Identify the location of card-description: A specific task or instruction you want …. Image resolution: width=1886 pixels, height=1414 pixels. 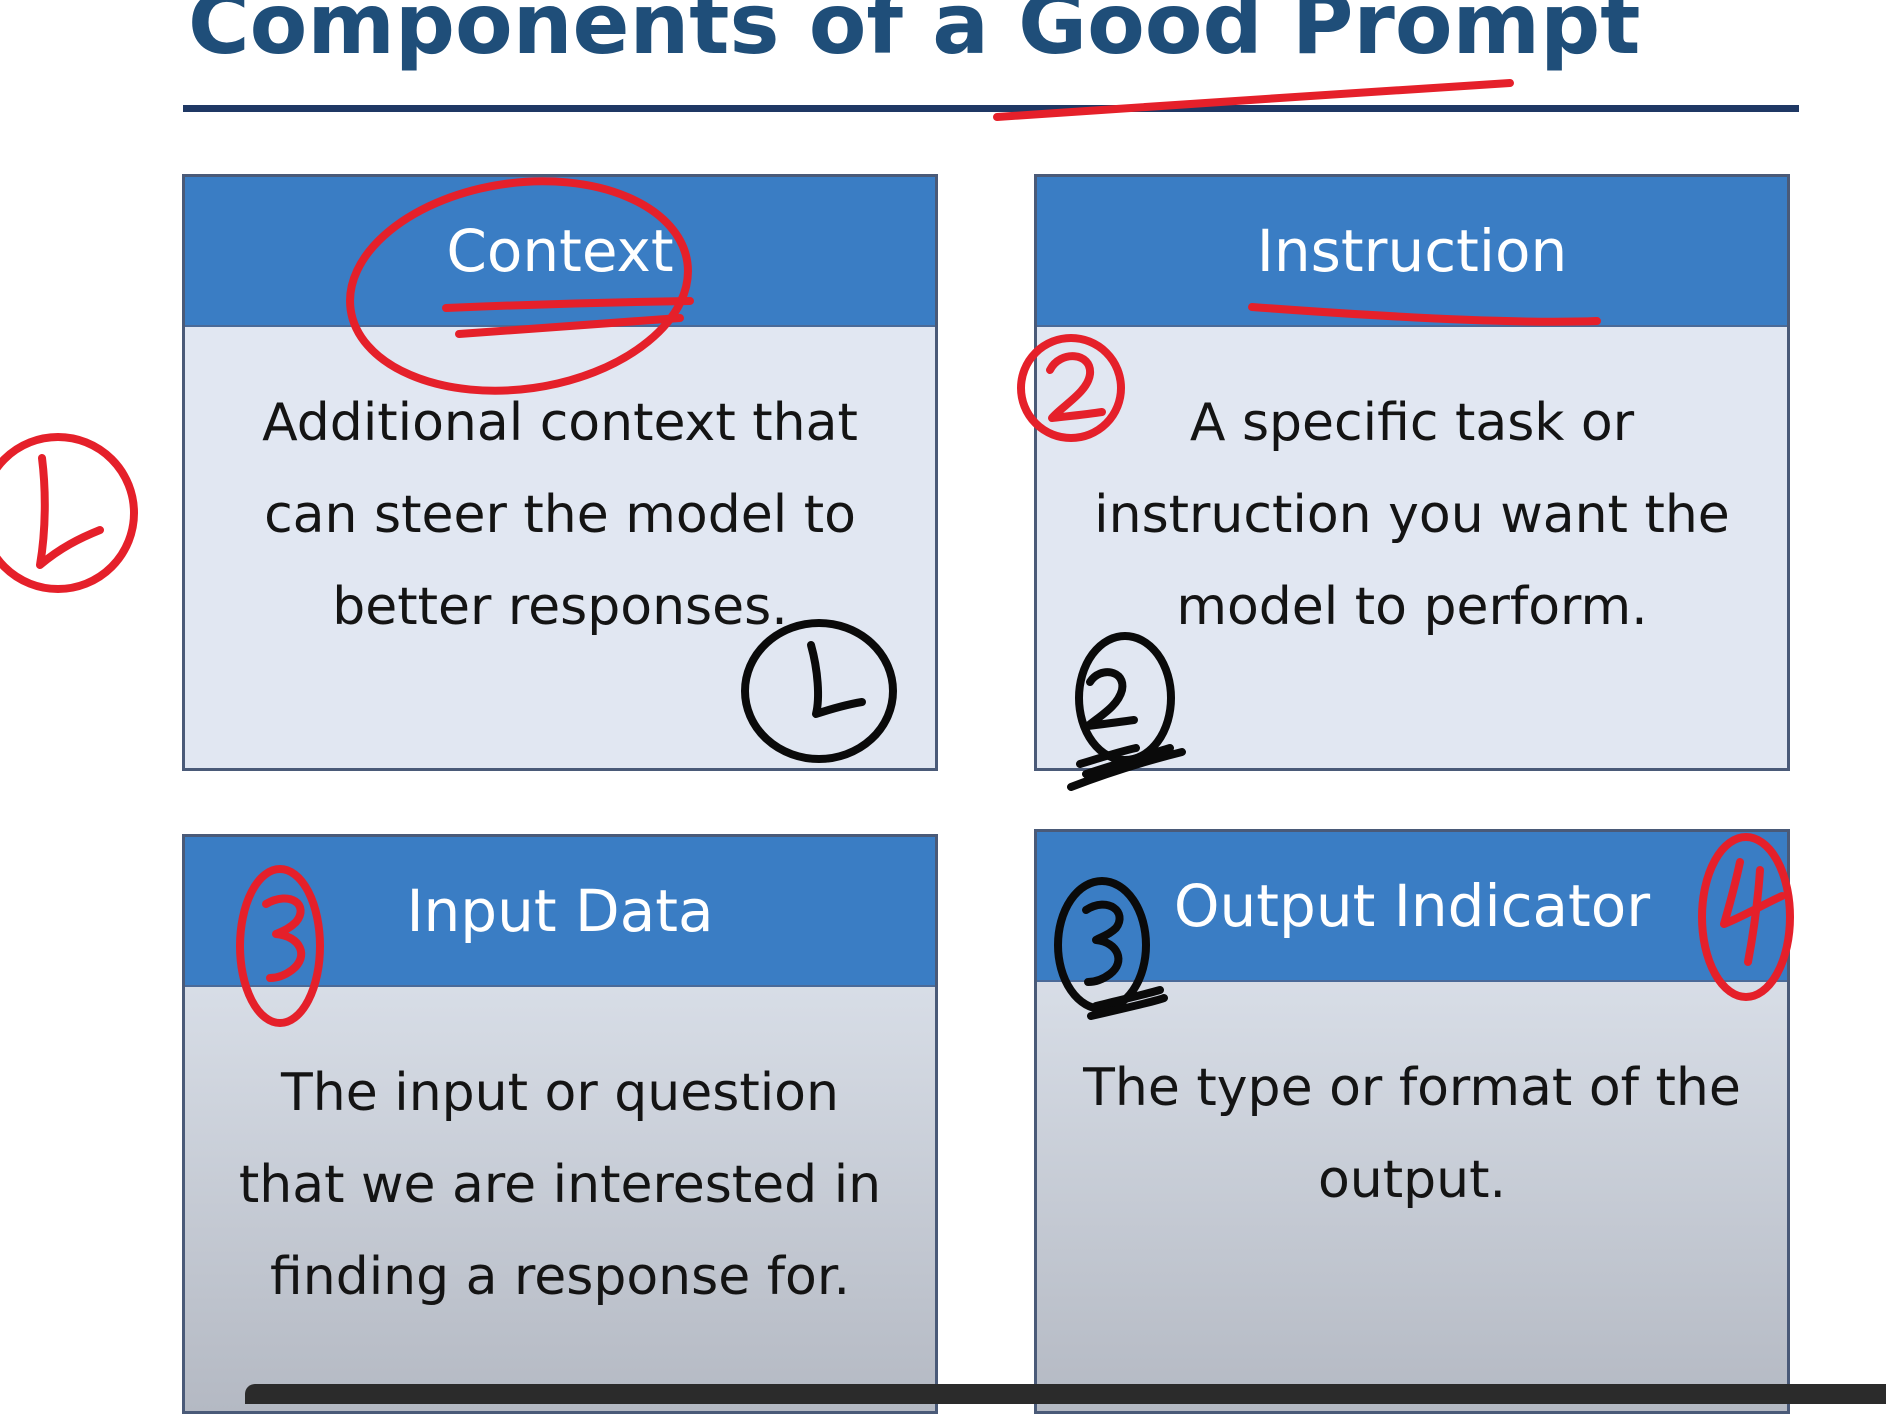
(1412, 515).